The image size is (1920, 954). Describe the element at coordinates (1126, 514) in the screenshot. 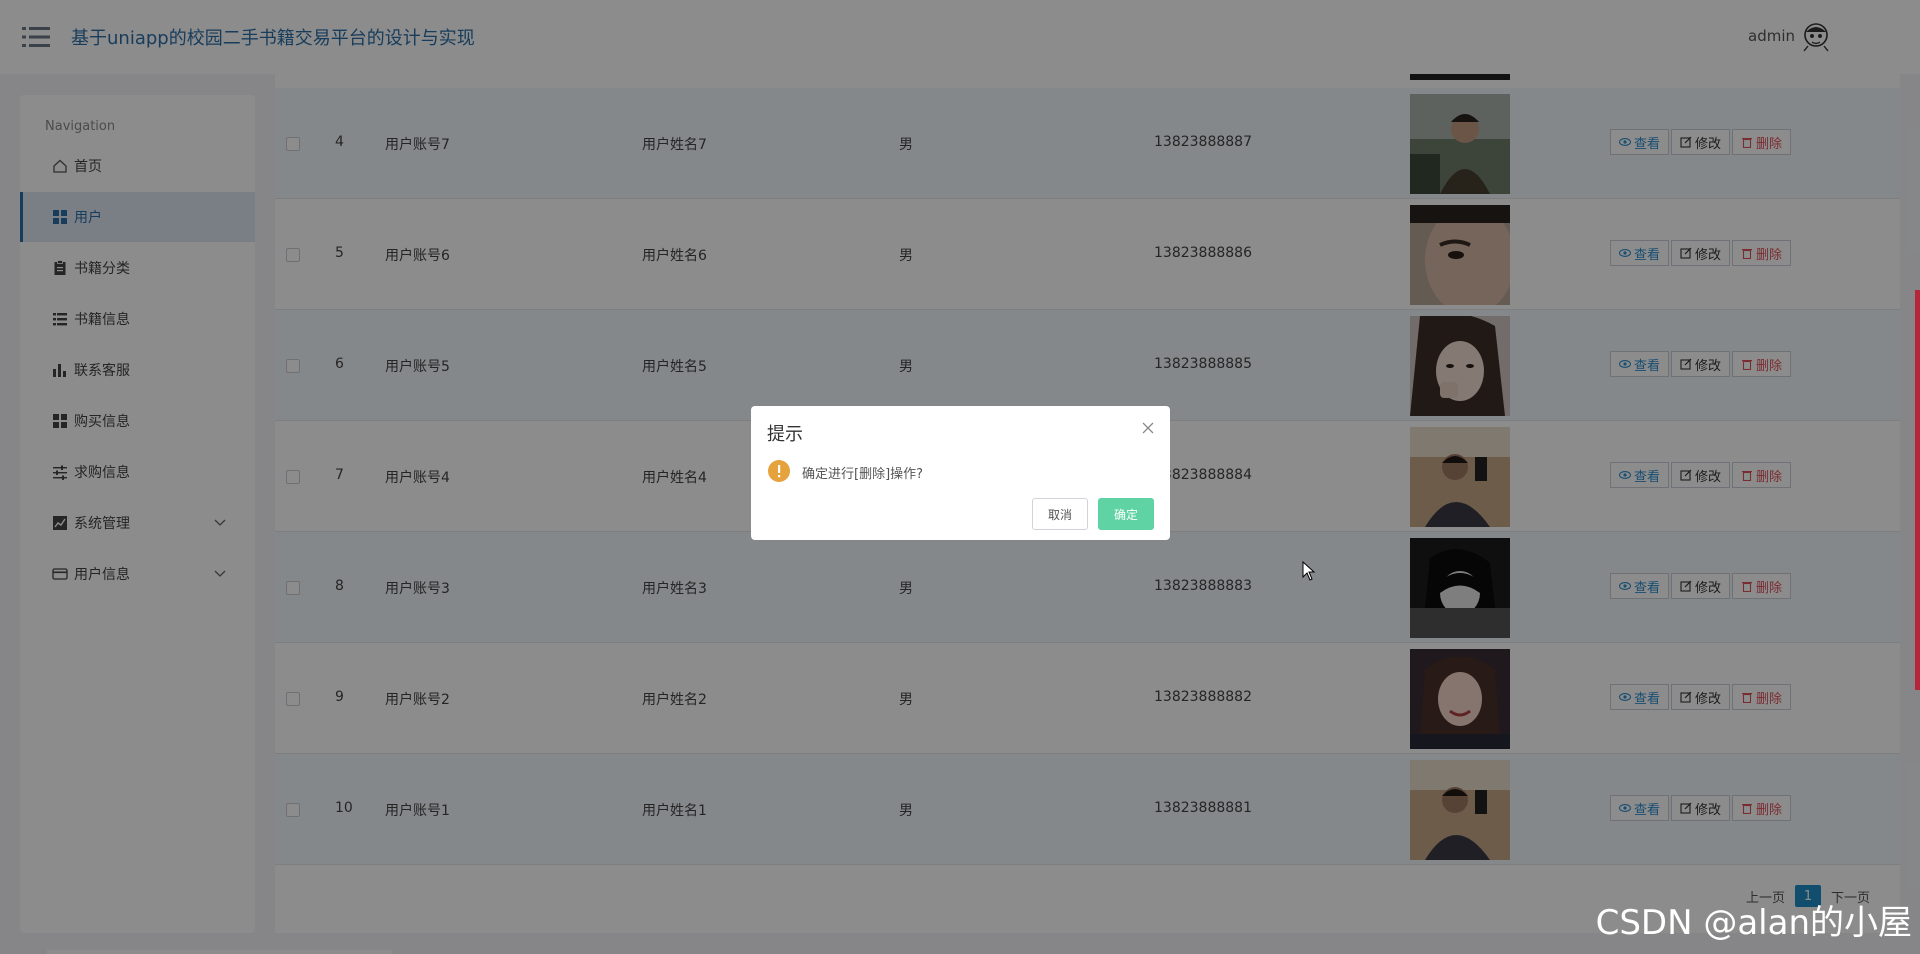

I see `confirm-button: 确定` at that location.